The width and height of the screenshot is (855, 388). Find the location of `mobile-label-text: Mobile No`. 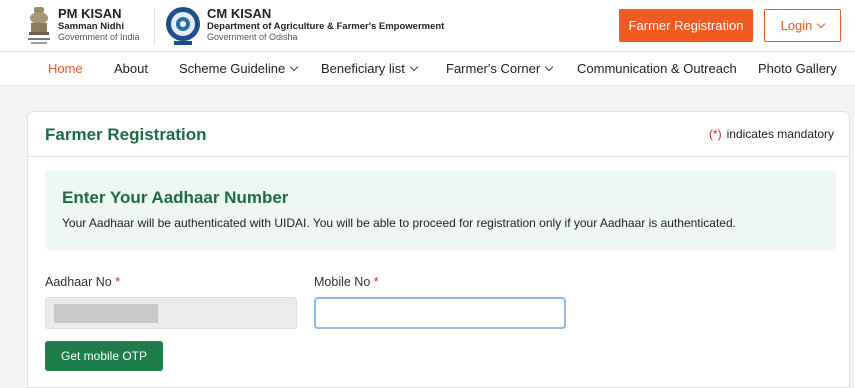

mobile-label-text: Mobile No is located at coordinates (342, 282).